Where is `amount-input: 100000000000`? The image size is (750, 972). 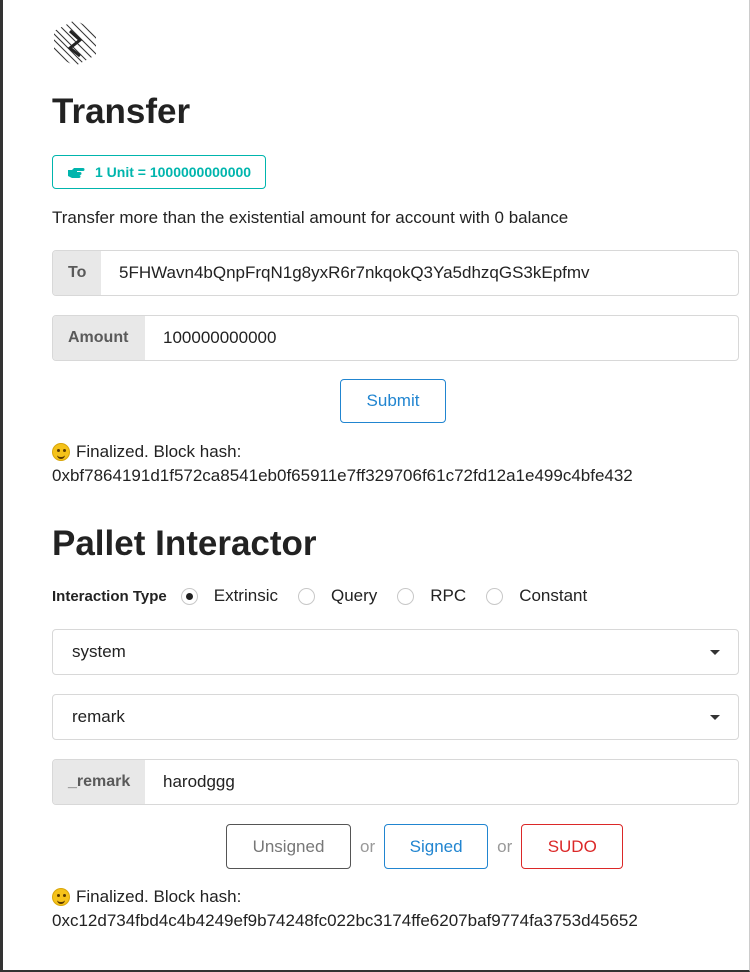 amount-input: 100000000000 is located at coordinates (441, 338).